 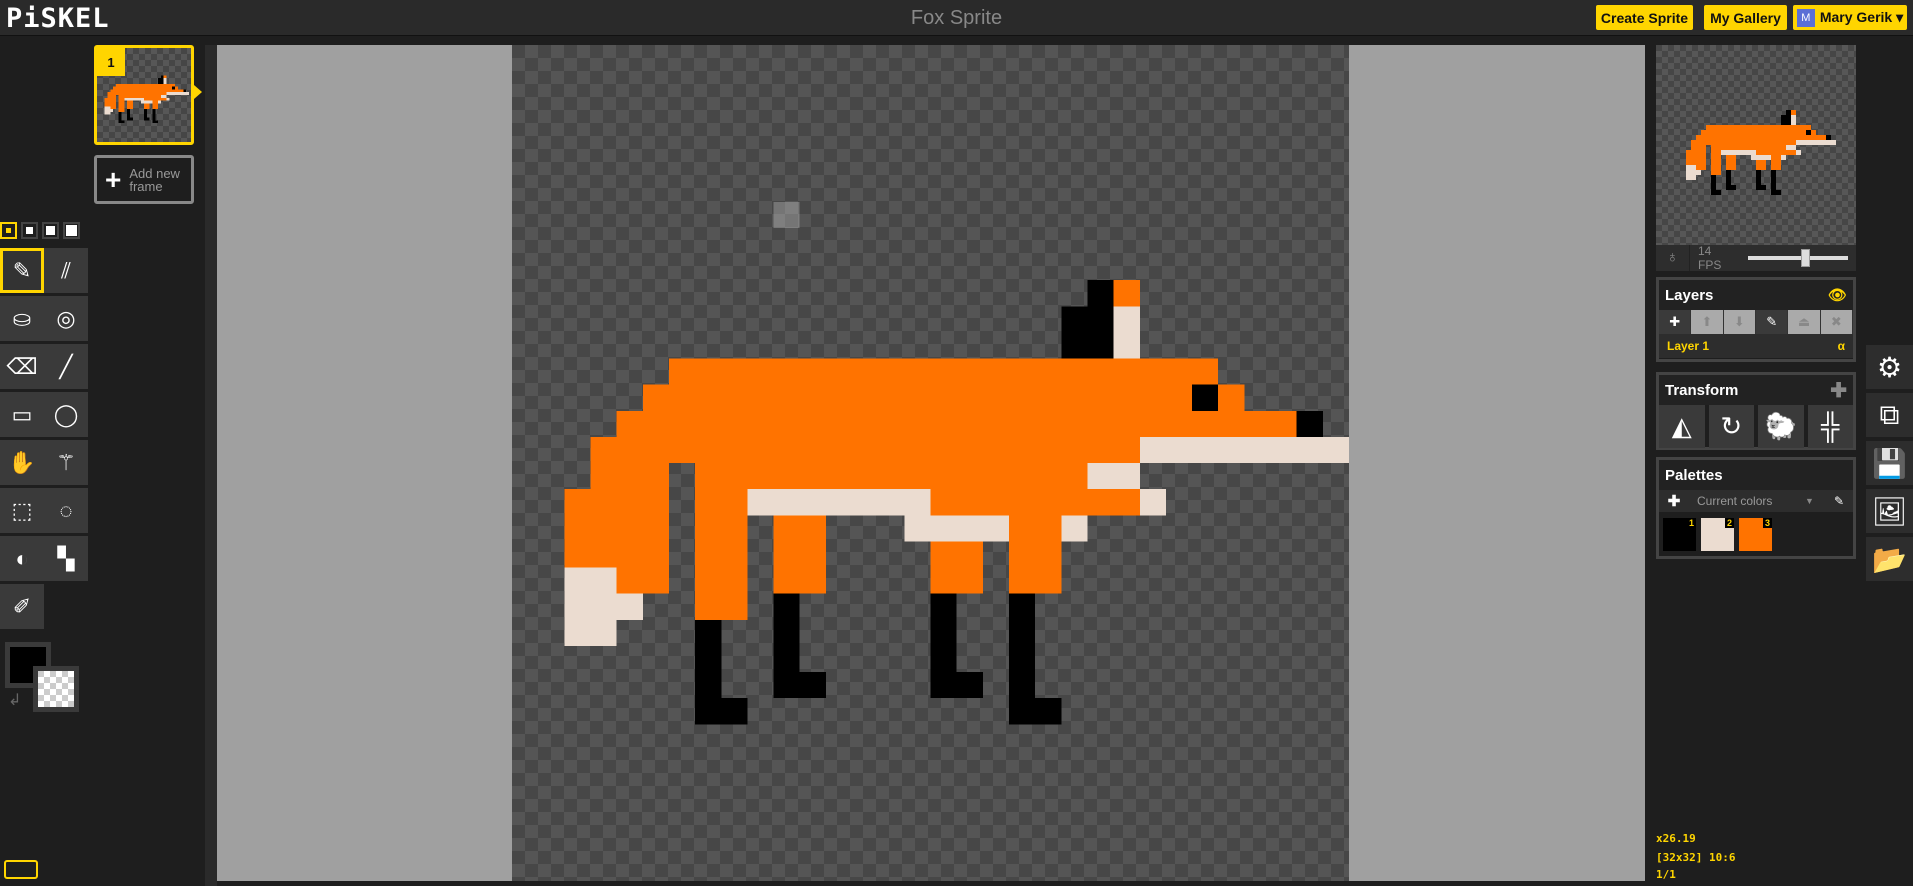 What do you see at coordinates (144, 95) in the screenshot?
I see `frame-thumbnail: 1` at bounding box center [144, 95].